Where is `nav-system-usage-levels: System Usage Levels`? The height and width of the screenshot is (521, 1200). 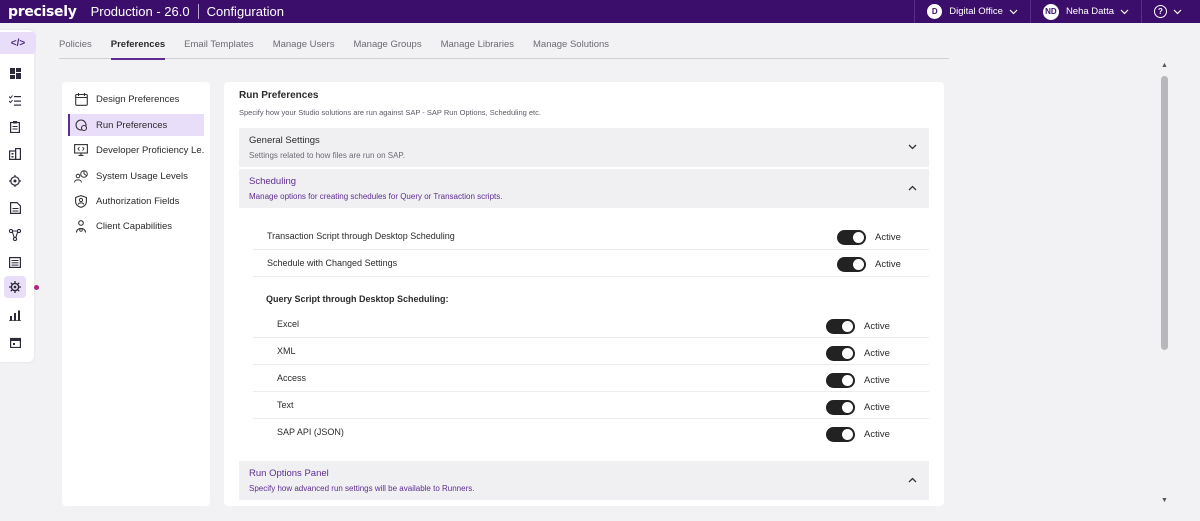
nav-system-usage-levels: System Usage Levels is located at coordinates (136, 176).